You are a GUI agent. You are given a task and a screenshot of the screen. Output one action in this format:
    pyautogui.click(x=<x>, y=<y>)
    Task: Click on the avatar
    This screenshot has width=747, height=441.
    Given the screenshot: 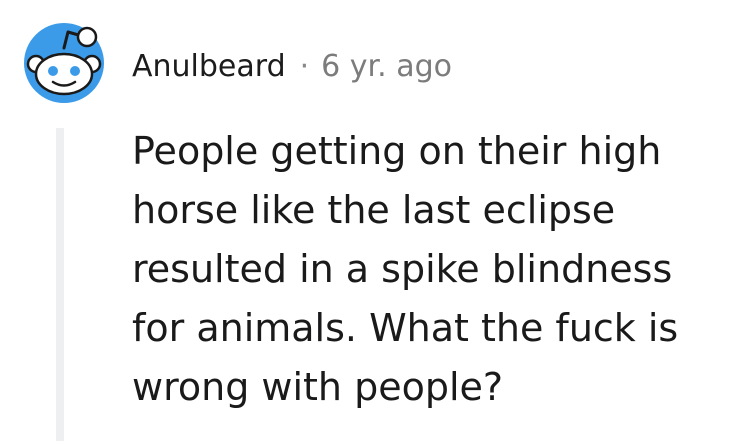 What is the action you would take?
    pyautogui.click(x=64, y=63)
    